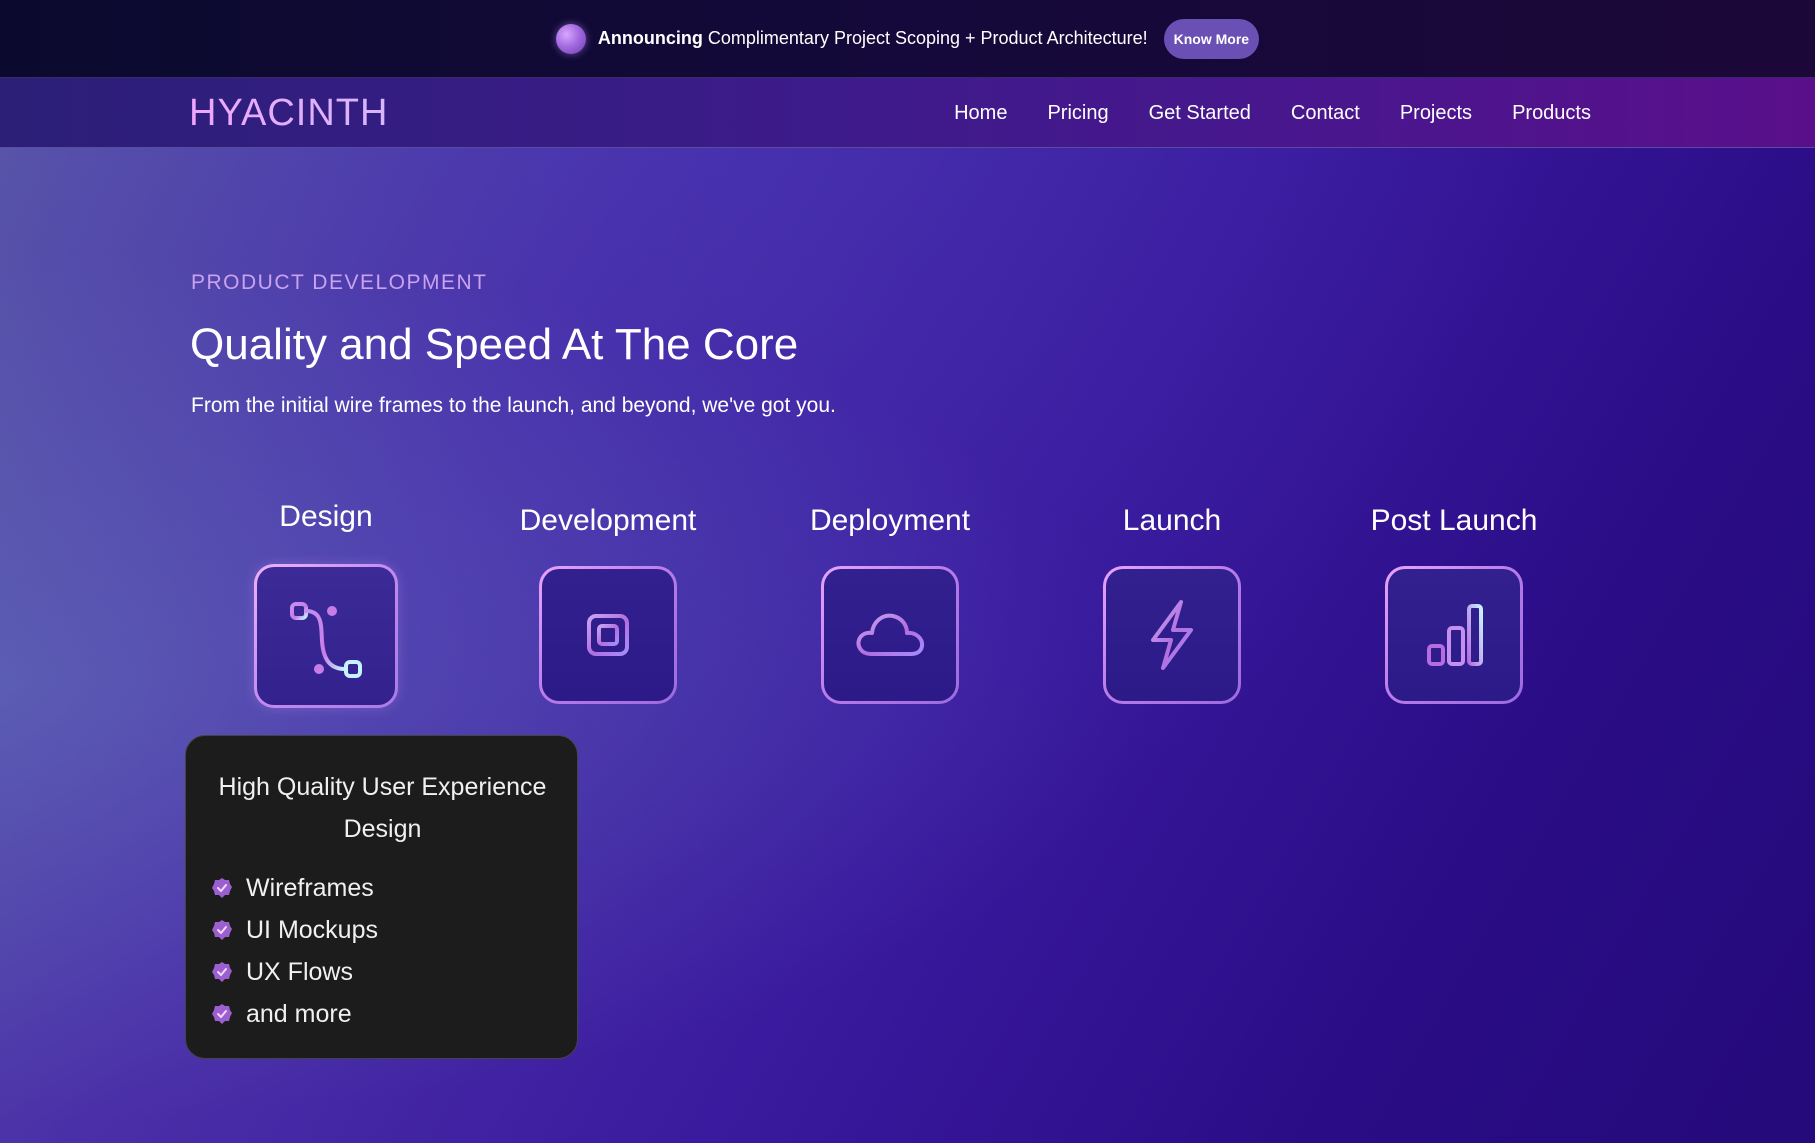 This screenshot has height=1143, width=1815. I want to click on nav-link-pricing: Pricing, so click(1077, 113).